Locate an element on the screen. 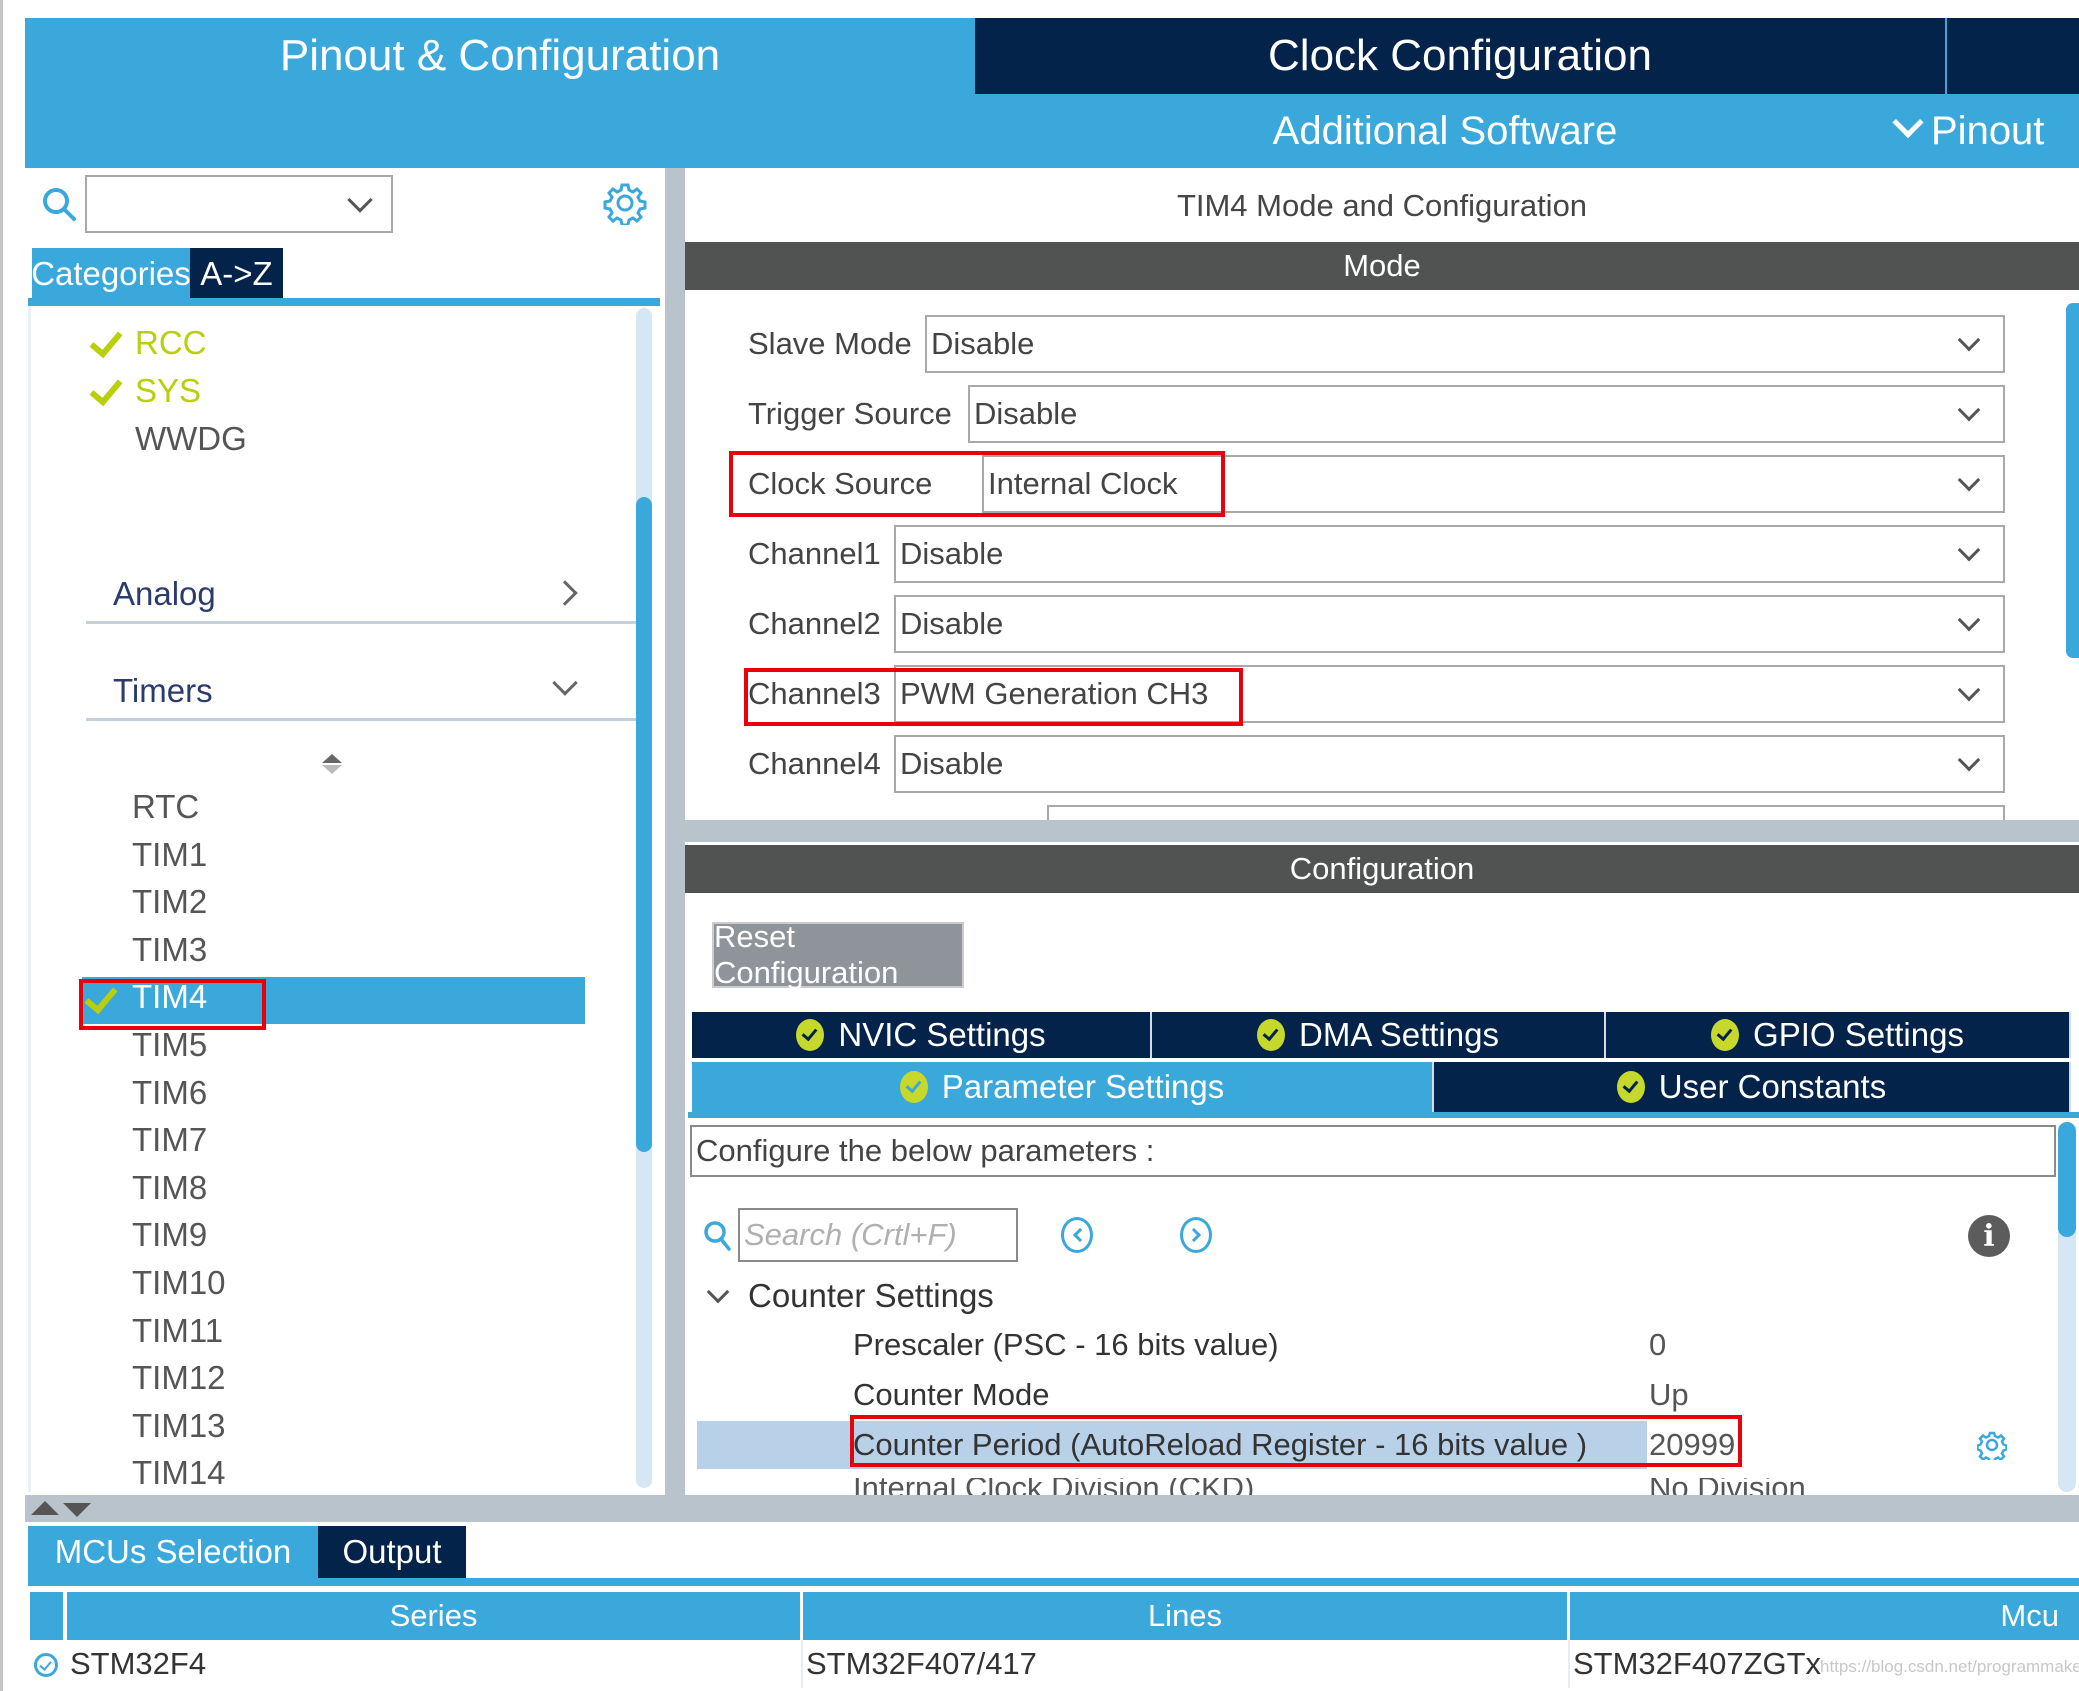 The image size is (2079, 1691). sort-down-icon is located at coordinates (332, 769).